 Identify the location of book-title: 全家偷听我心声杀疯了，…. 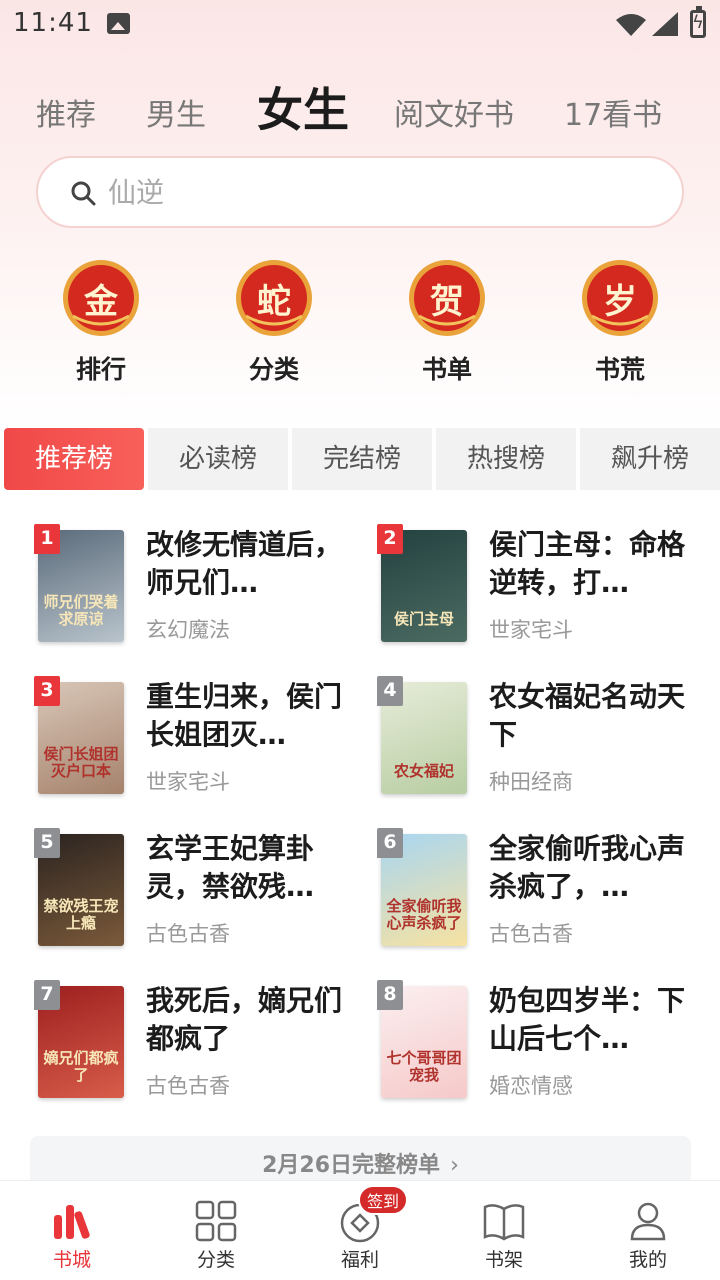
(596, 868).